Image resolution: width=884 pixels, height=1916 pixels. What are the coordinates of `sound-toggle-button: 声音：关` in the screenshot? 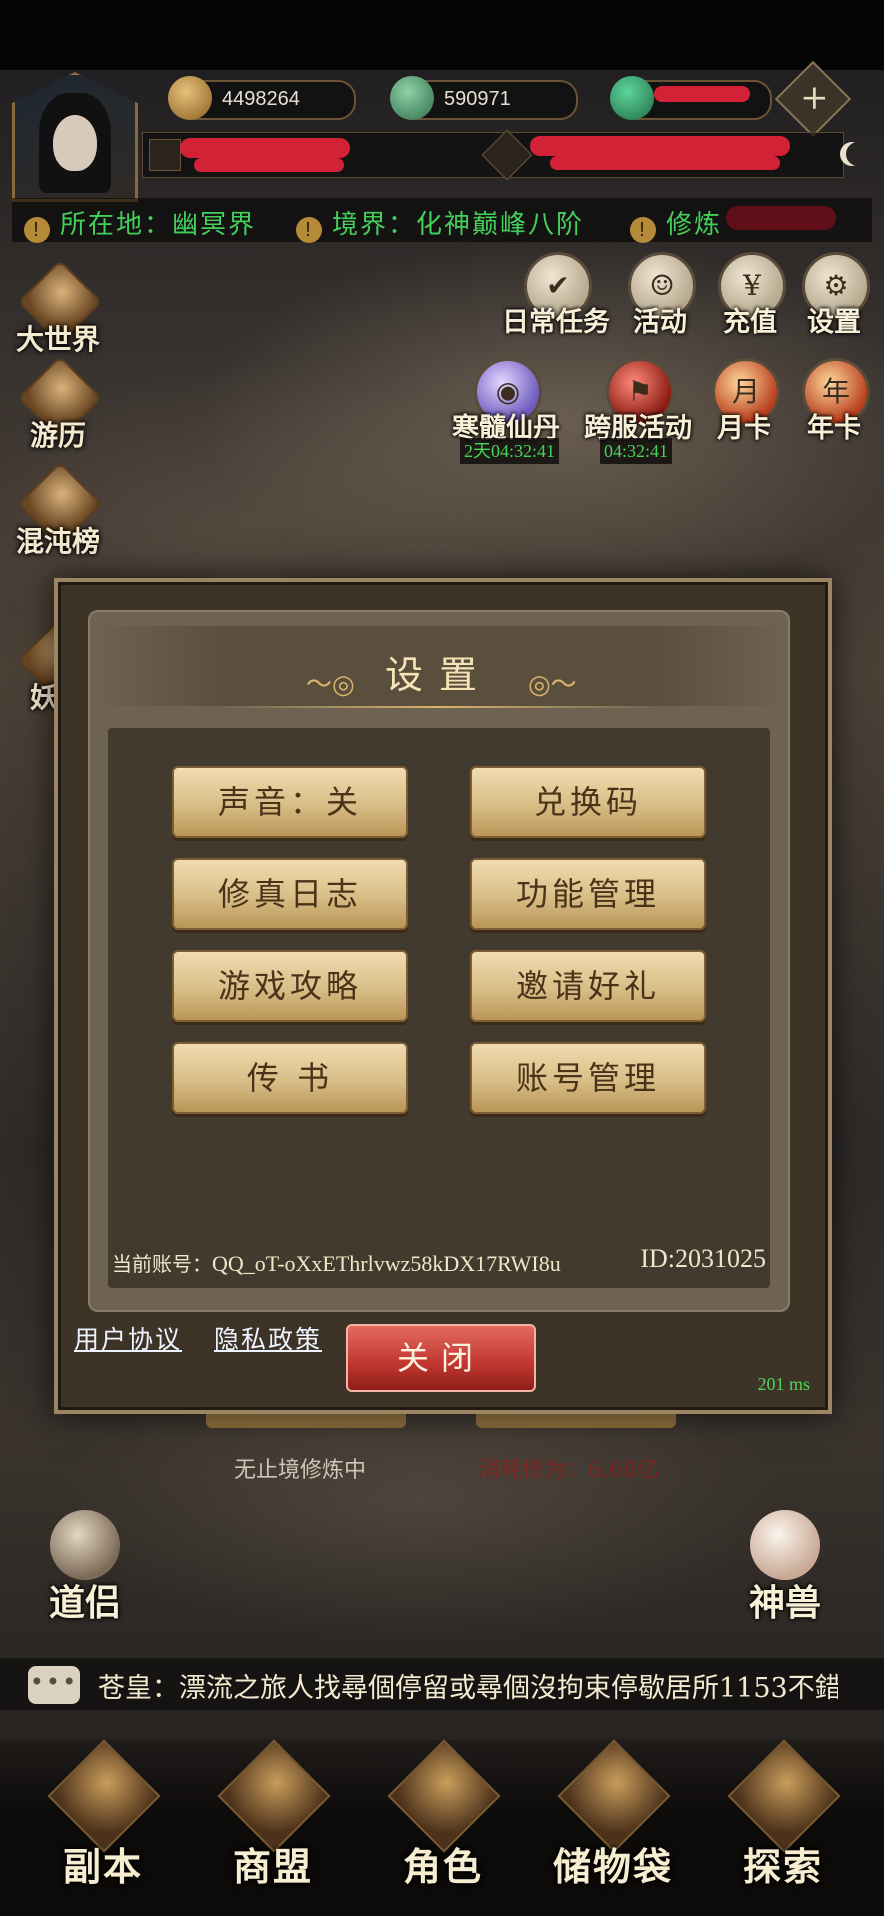 It's located at (290, 802).